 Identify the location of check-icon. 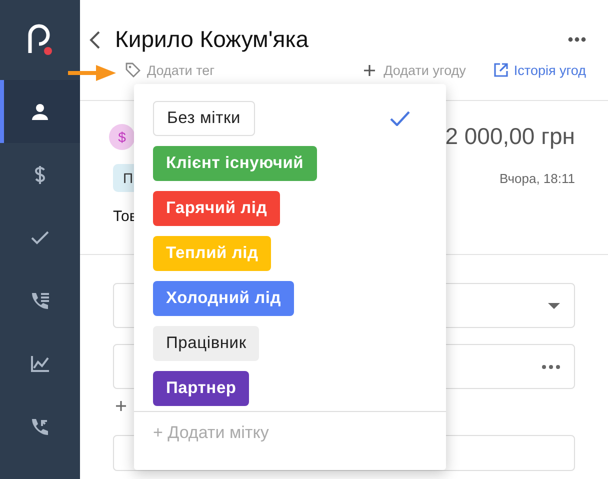
(40, 237).